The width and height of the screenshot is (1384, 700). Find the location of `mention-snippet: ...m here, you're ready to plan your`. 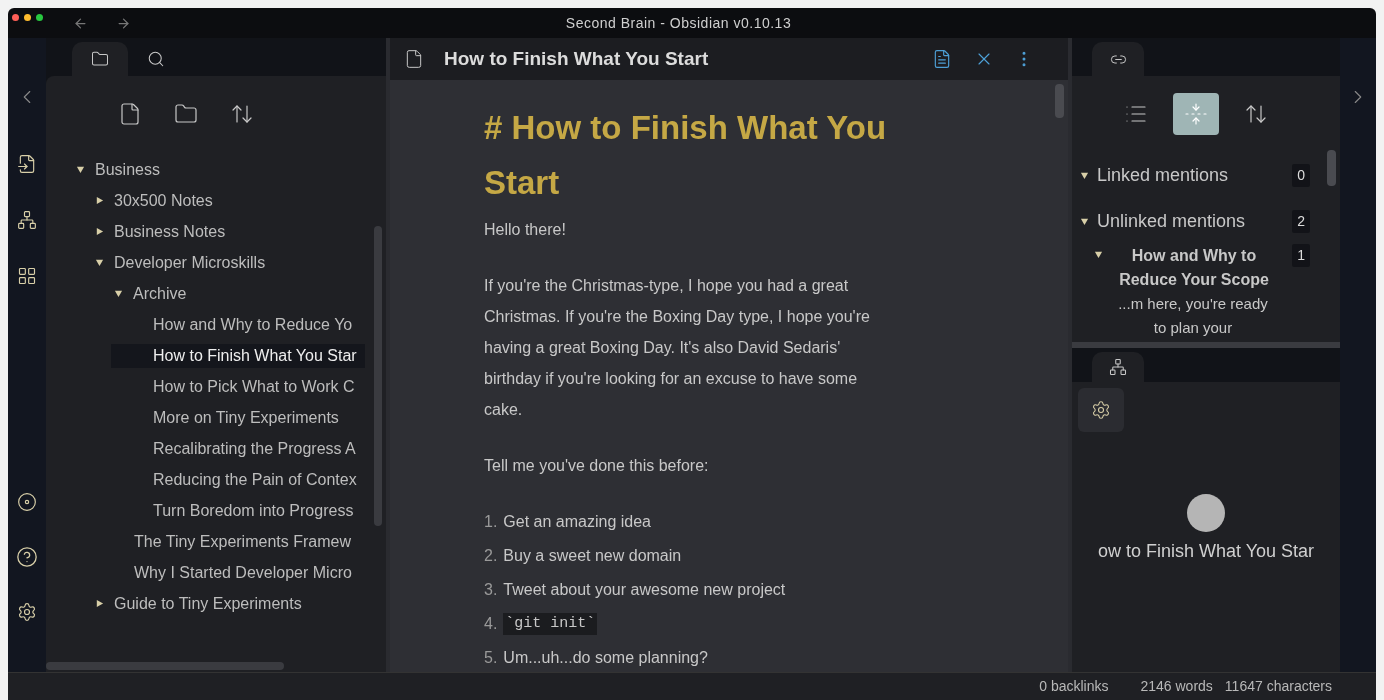

mention-snippet: ...m here, you're ready to plan your is located at coordinates (1193, 316).